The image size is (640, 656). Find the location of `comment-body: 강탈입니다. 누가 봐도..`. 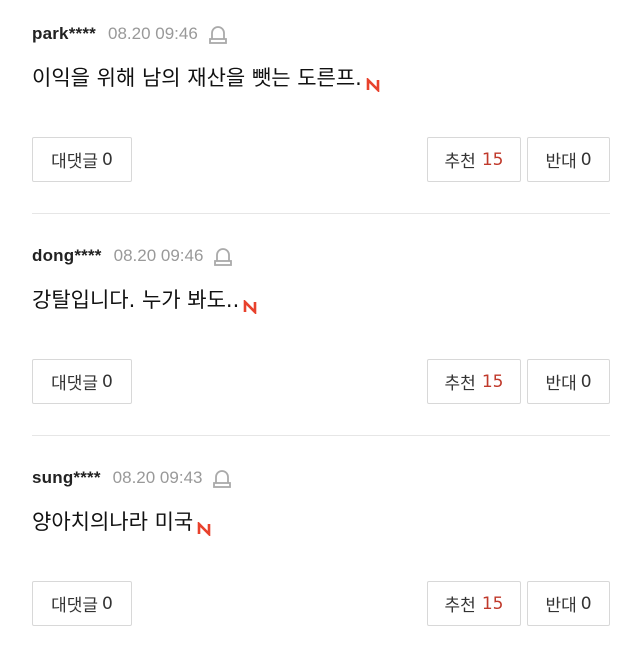

comment-body: 강탈입니다. 누가 봐도.. is located at coordinates (136, 300).